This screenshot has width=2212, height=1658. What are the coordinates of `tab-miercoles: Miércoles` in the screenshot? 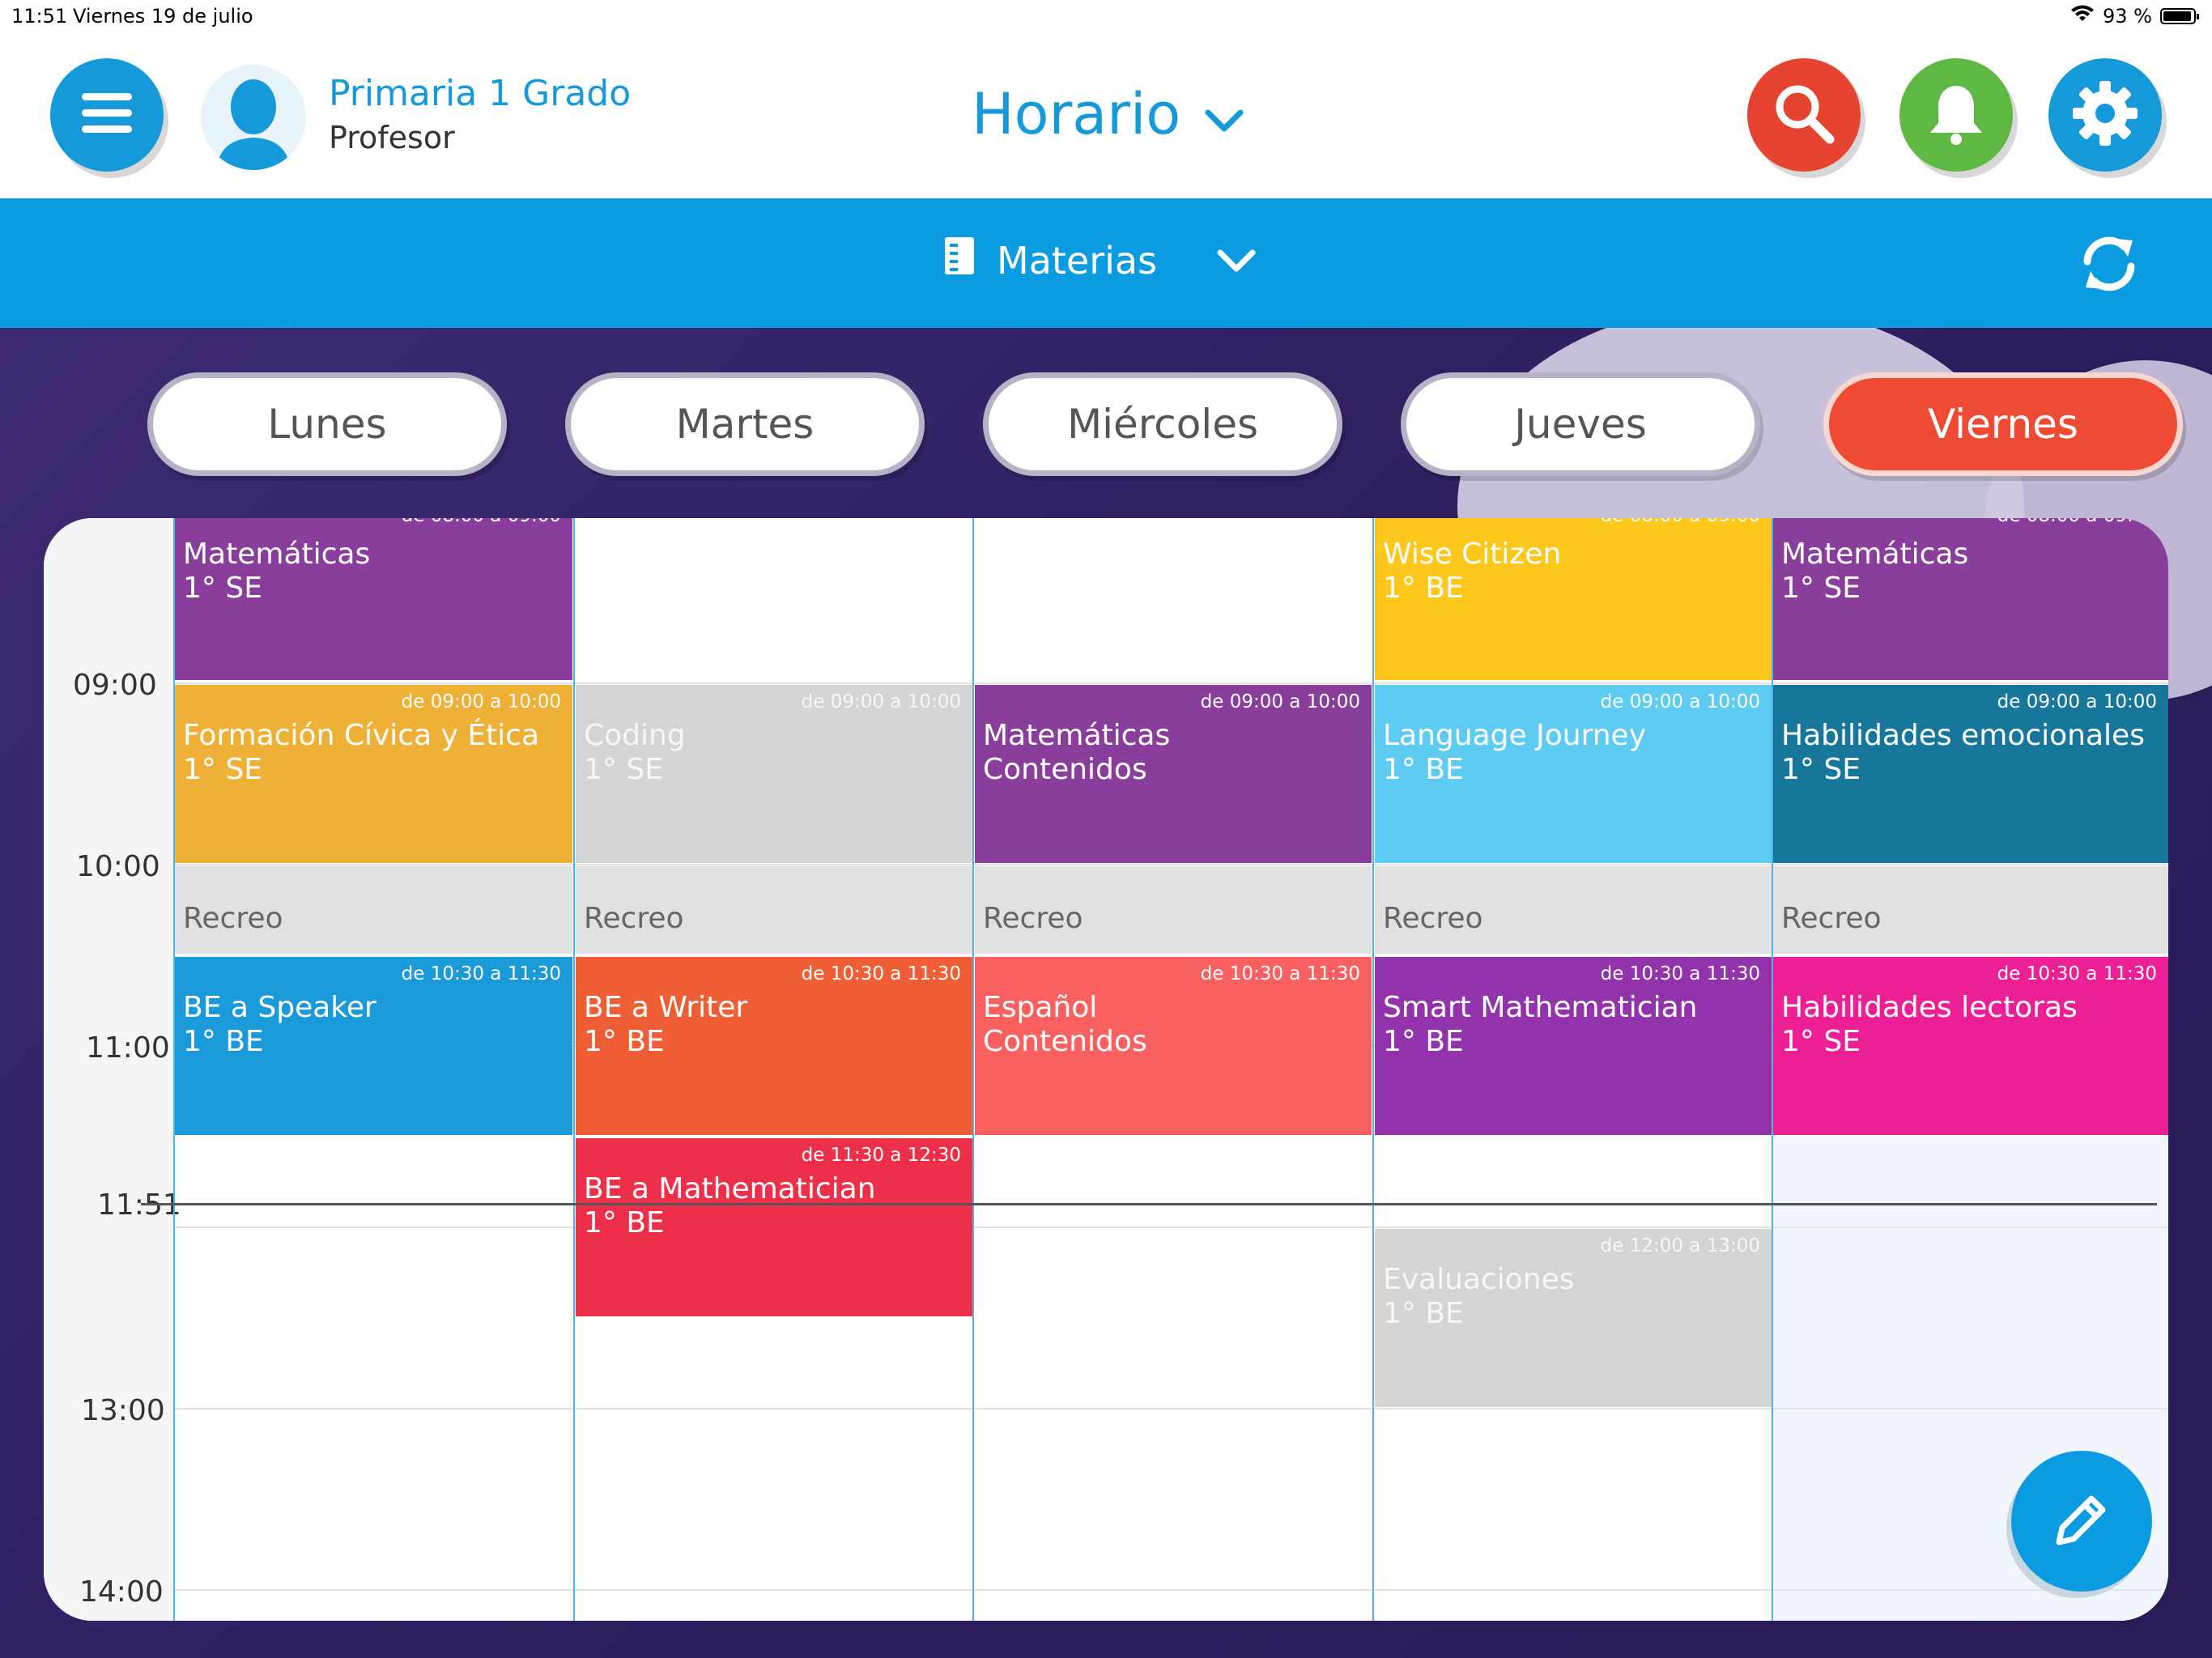 It's located at (1162, 424).